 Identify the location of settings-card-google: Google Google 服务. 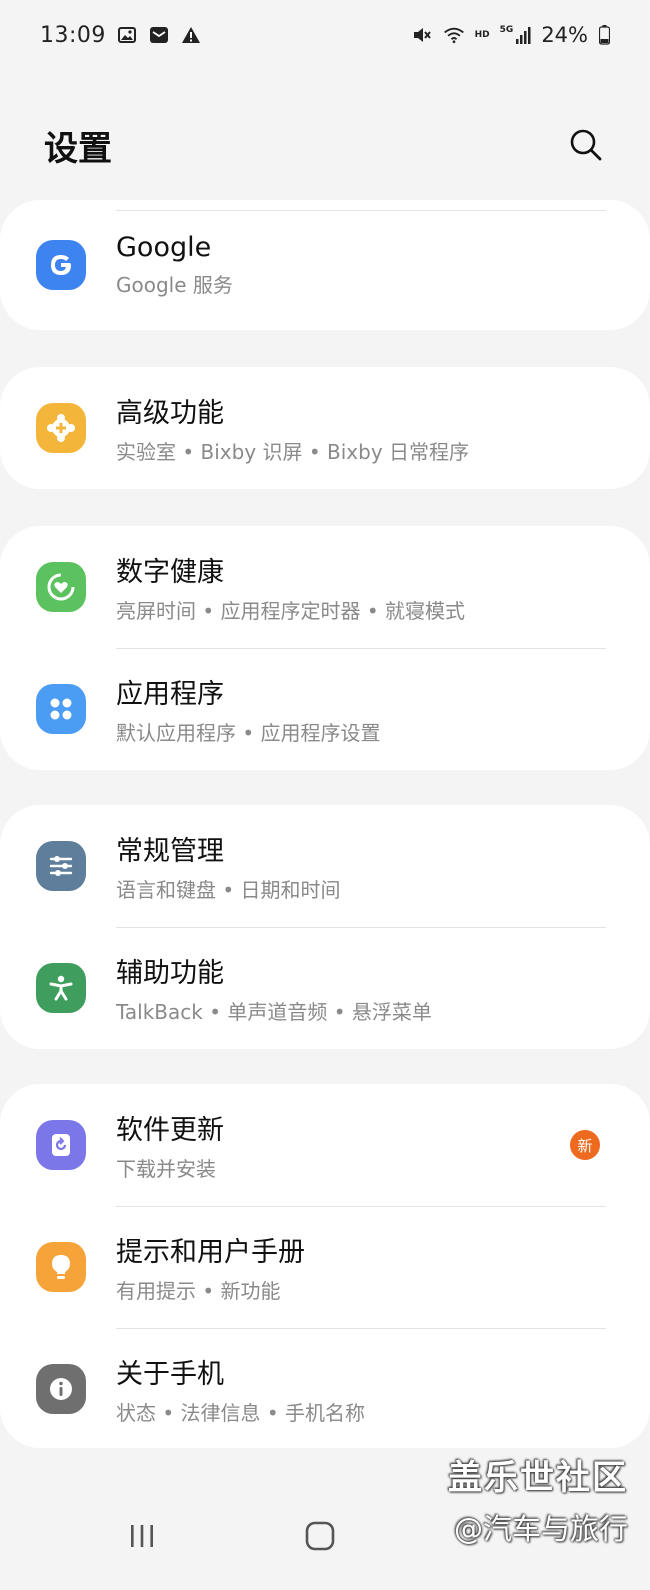
(325, 265).